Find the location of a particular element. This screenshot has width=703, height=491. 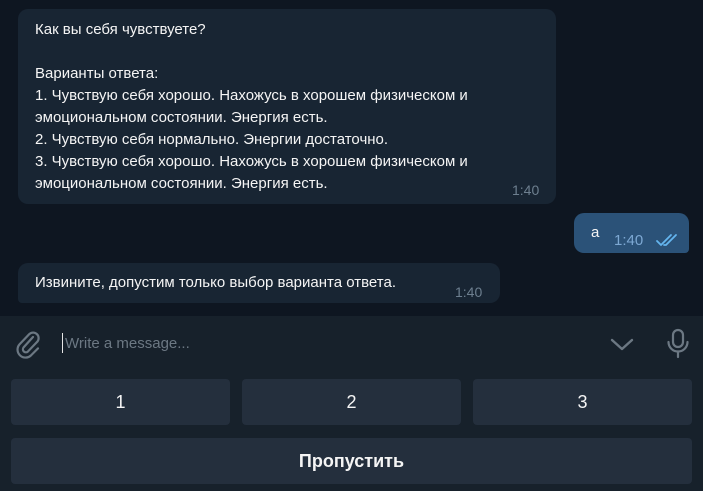

double-check-icon is located at coordinates (668, 239).